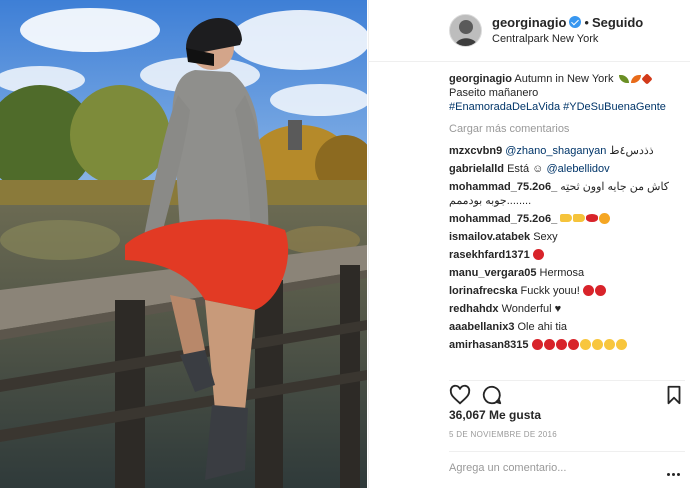 This screenshot has width=690, height=488. I want to click on more-options-icon, so click(675, 469).